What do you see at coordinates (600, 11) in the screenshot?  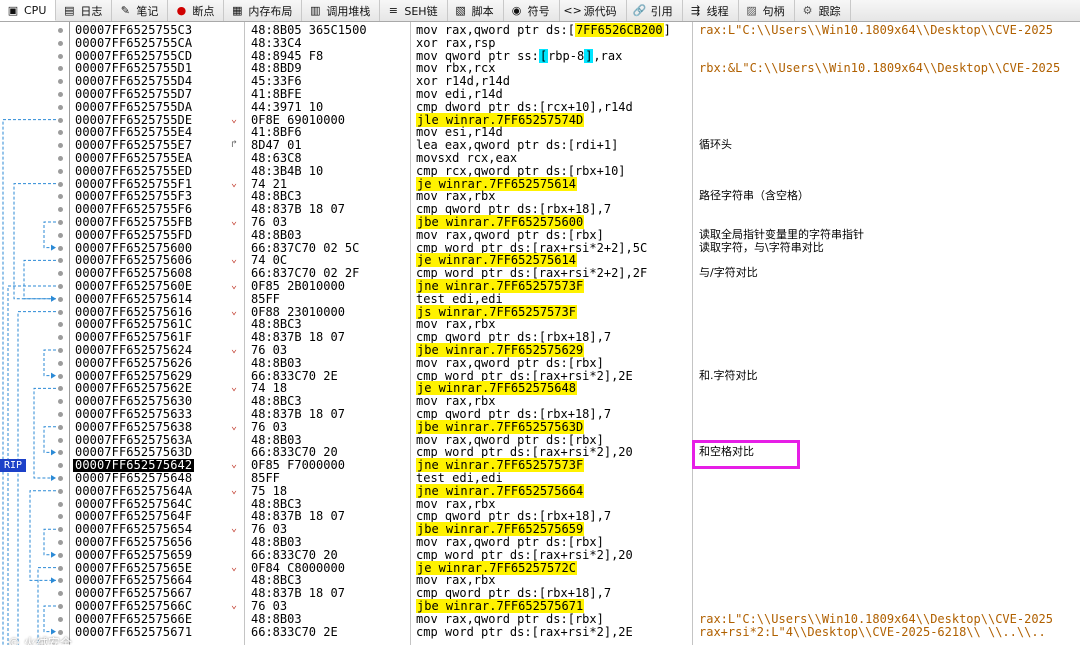 I see `tab-label: 源代码` at bounding box center [600, 11].